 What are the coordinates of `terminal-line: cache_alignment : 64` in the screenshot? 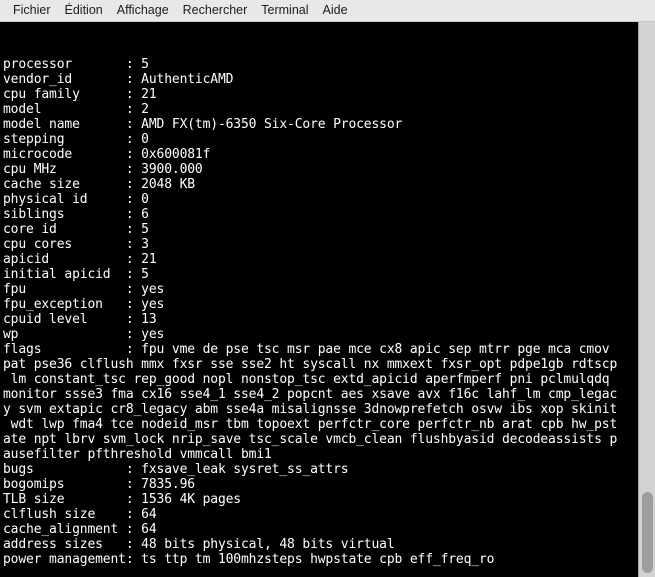 It's located at (80, 529).